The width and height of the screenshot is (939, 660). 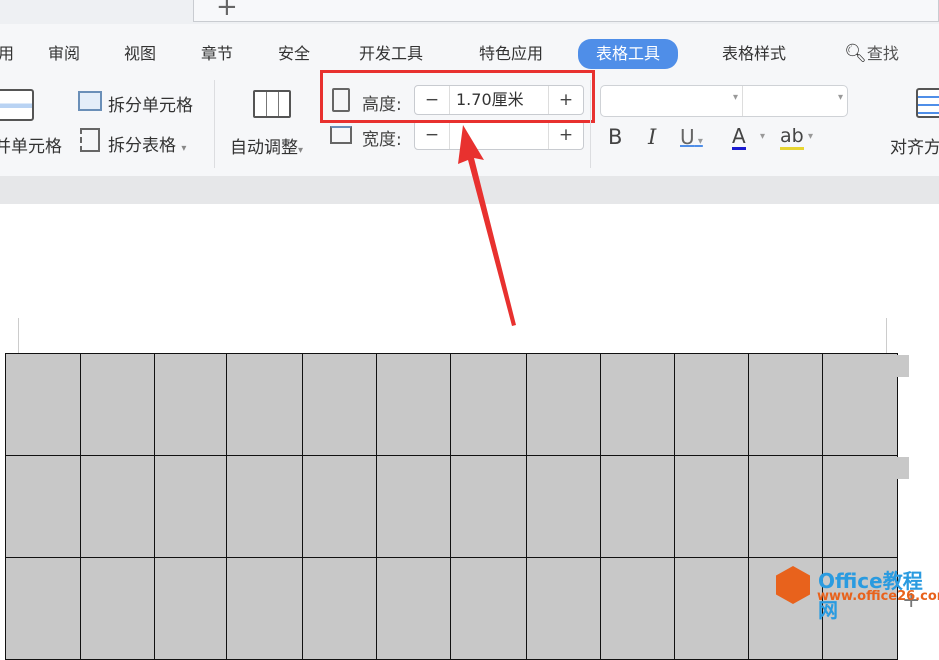 What do you see at coordinates (17, 105) in the screenshot?
I see `merge-cells-icon` at bounding box center [17, 105].